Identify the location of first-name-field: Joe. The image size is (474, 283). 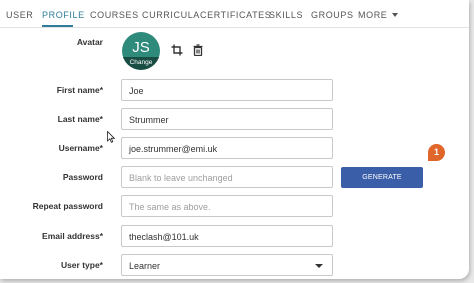
(227, 90).